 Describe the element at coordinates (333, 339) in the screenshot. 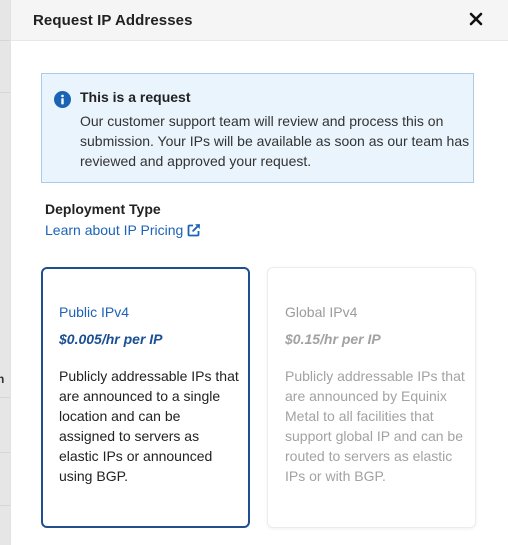

I see `option-price: $0.15/hr per IP` at that location.